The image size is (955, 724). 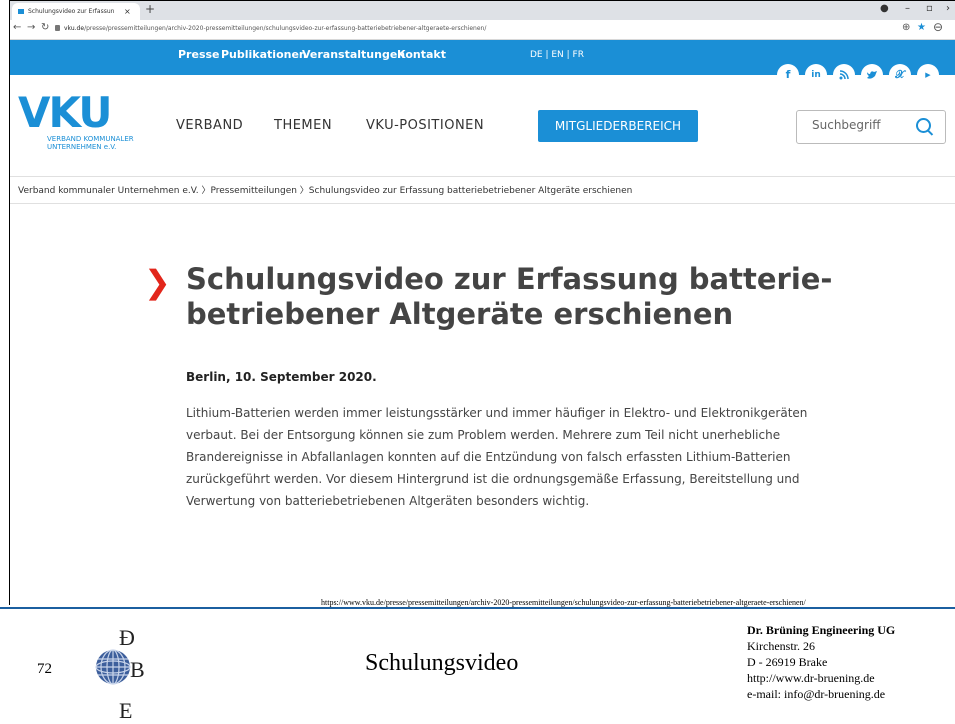 What do you see at coordinates (45, 27) in the screenshot?
I see `reload-icon: ↻` at bounding box center [45, 27].